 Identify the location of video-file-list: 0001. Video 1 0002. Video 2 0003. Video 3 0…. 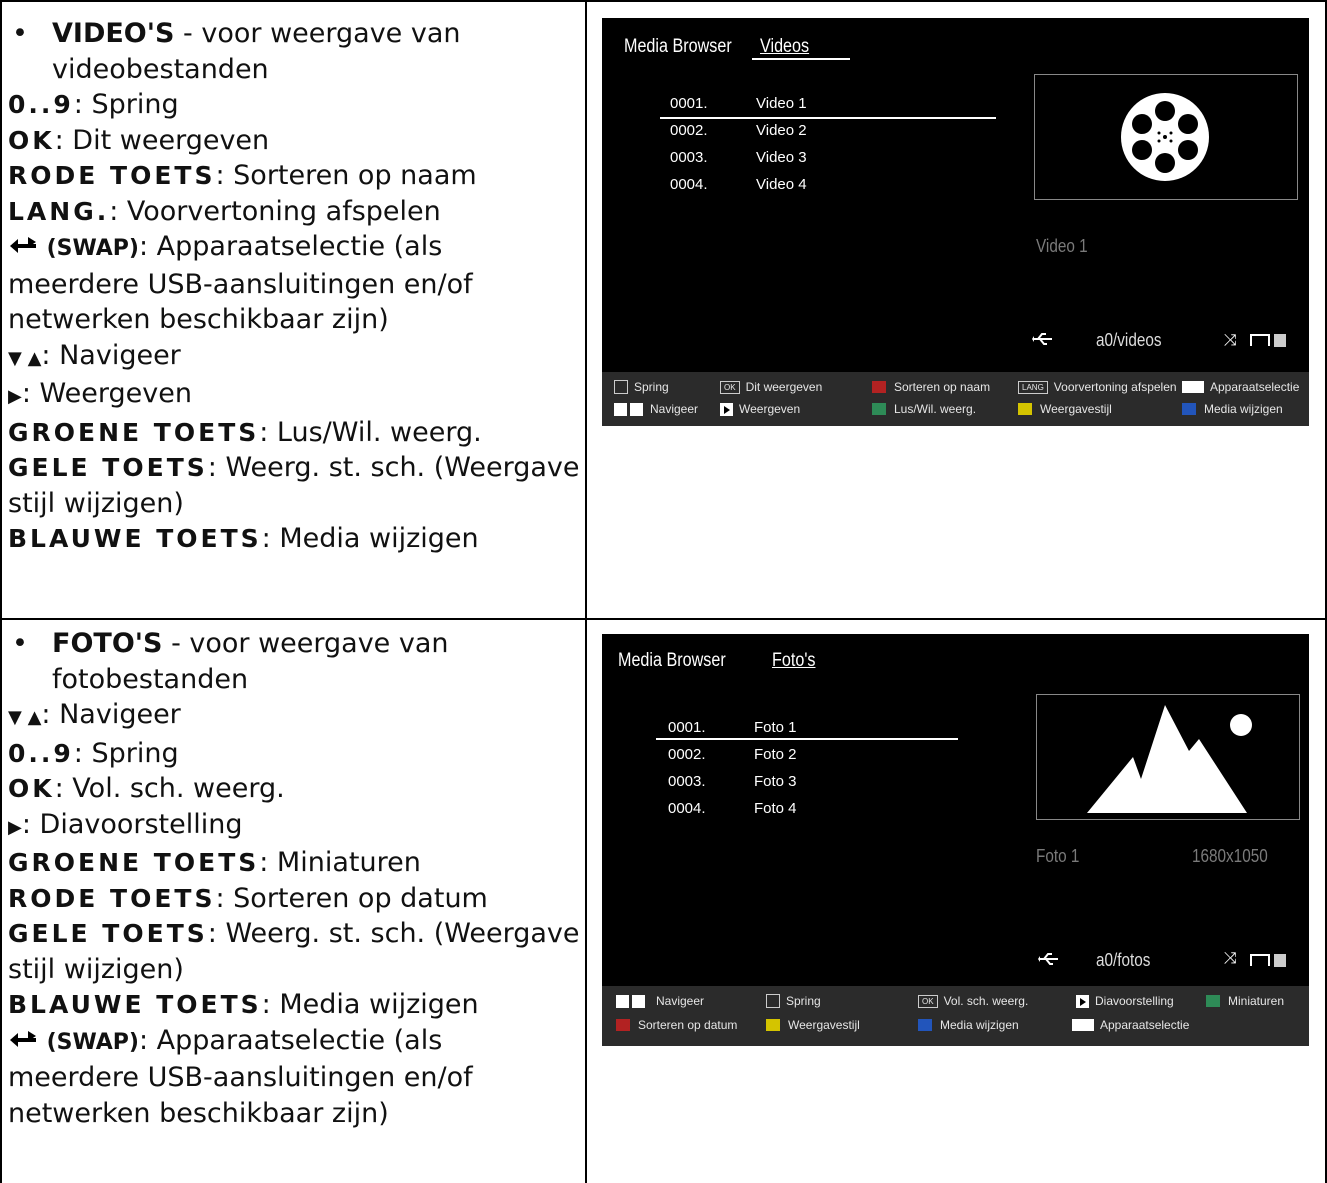
(738, 144).